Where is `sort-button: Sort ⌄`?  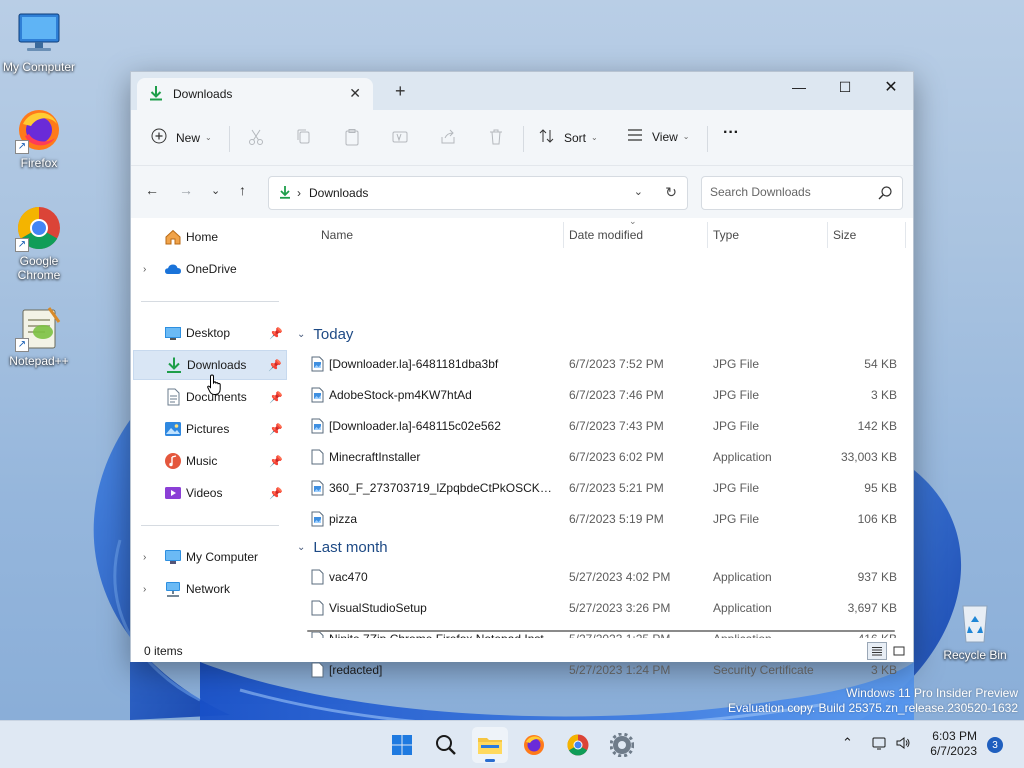
sort-button: Sort ⌄ is located at coordinates (568, 137).